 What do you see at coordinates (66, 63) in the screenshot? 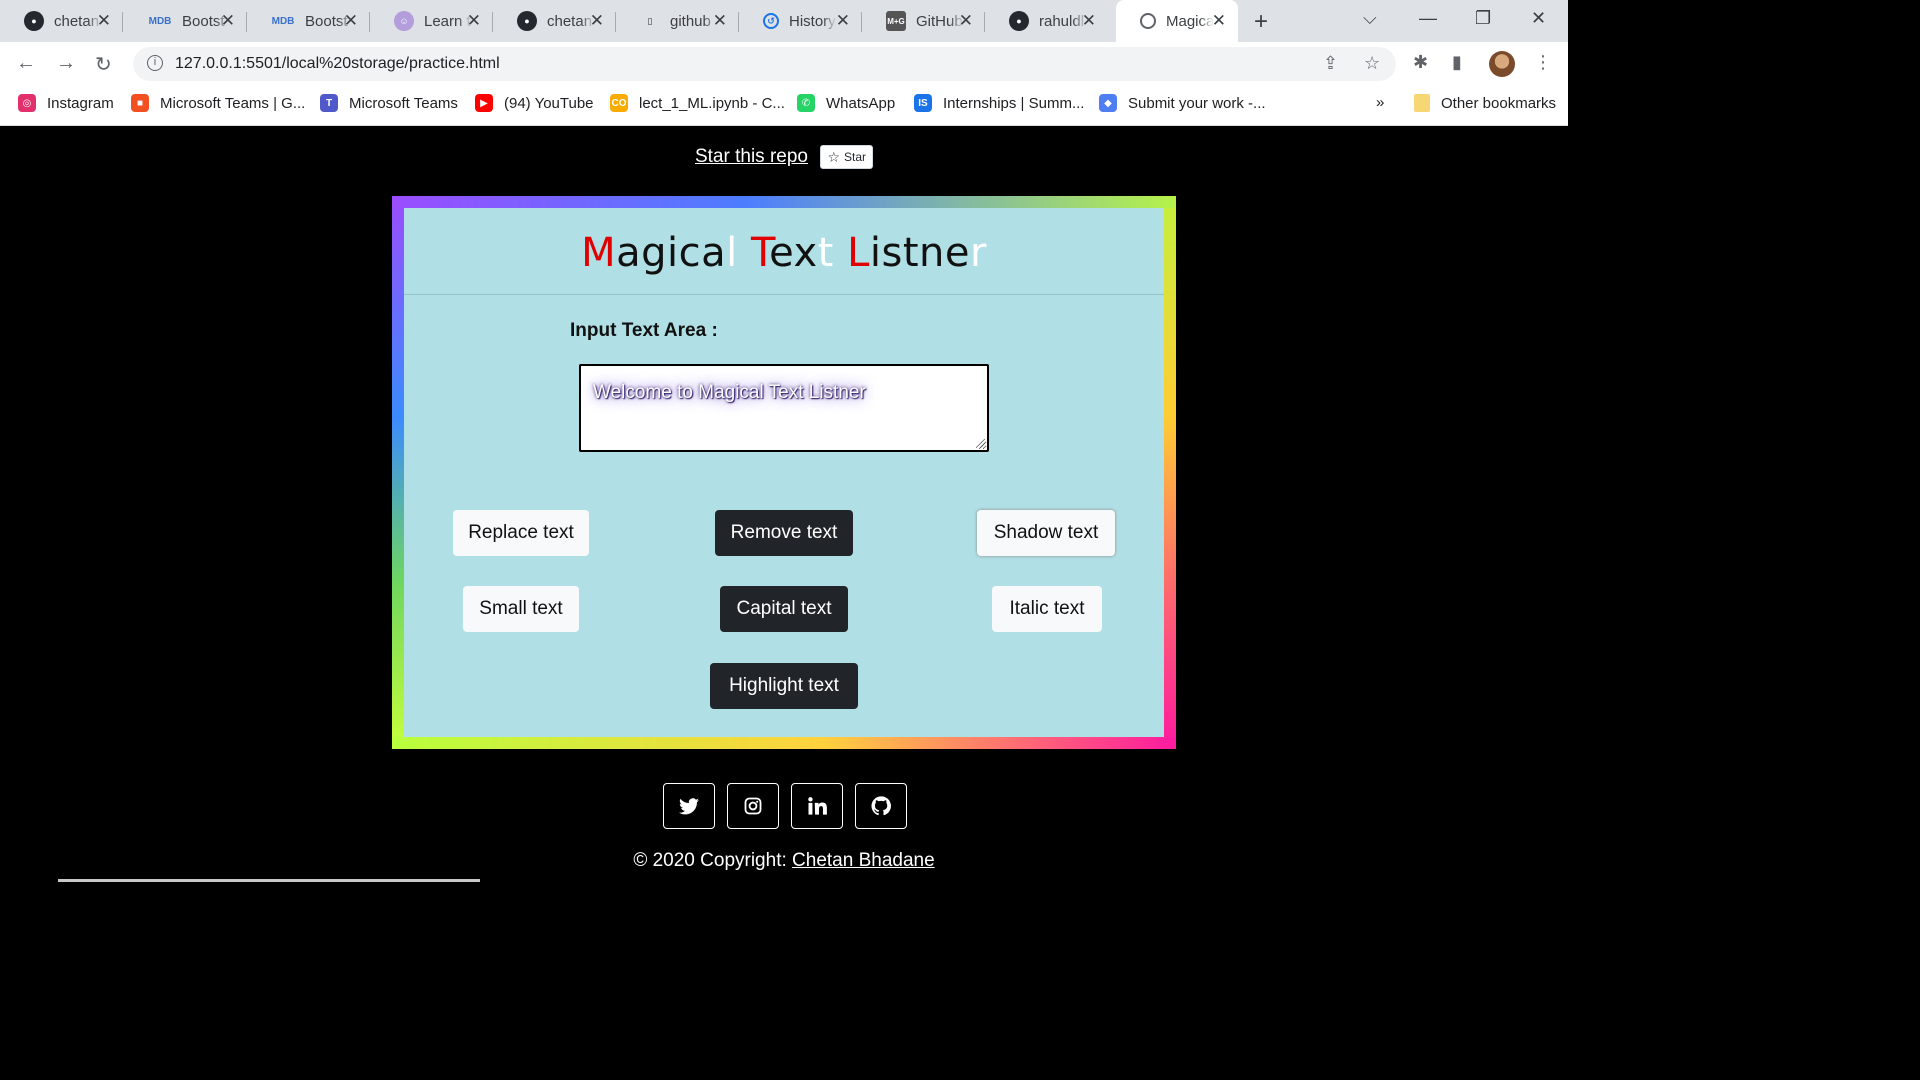
I see `forward-icon: →` at bounding box center [66, 63].